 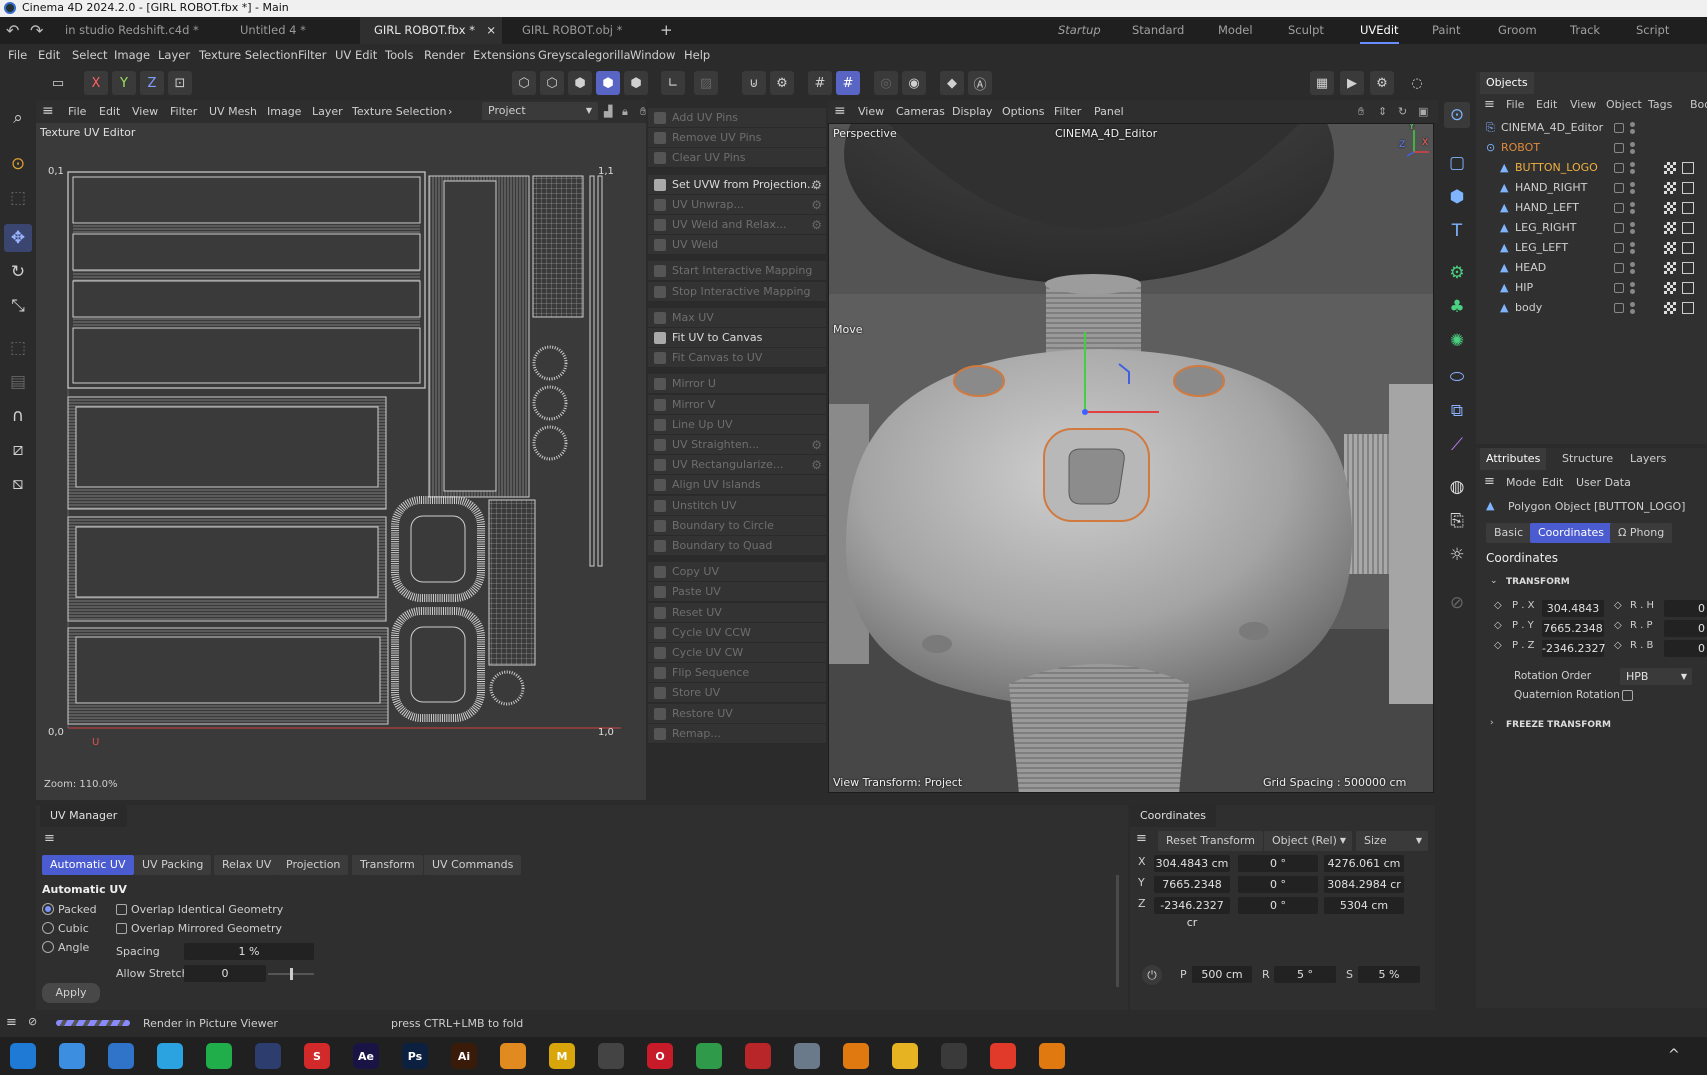 What do you see at coordinates (972, 111) in the screenshot?
I see `vp-menu-display: Display` at bounding box center [972, 111].